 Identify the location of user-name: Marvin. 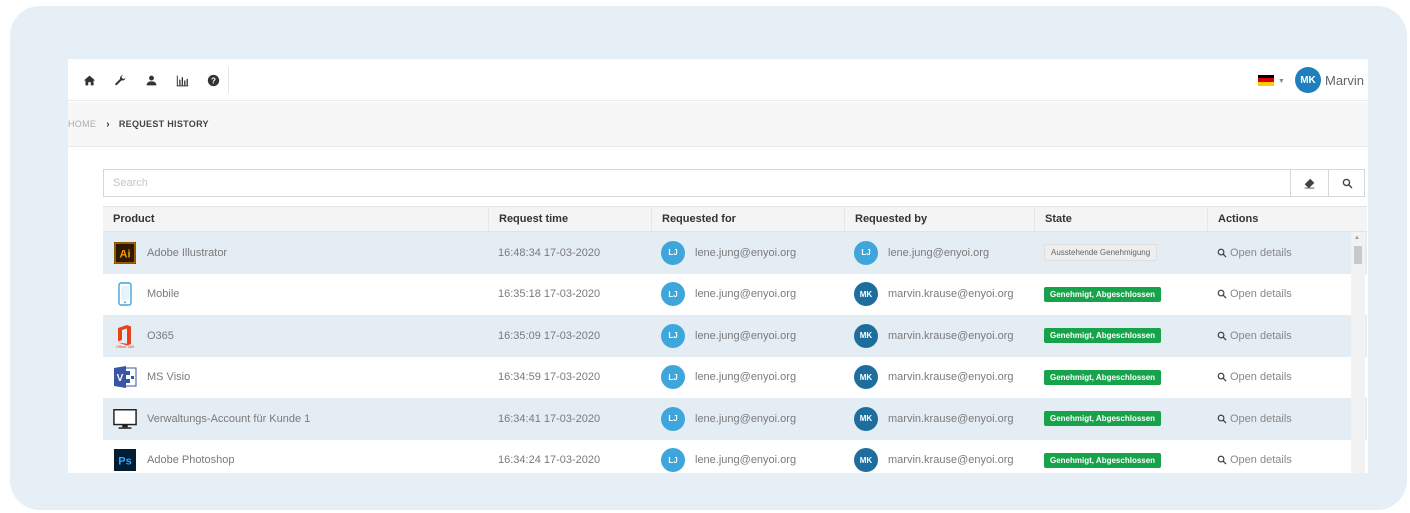
(1344, 80).